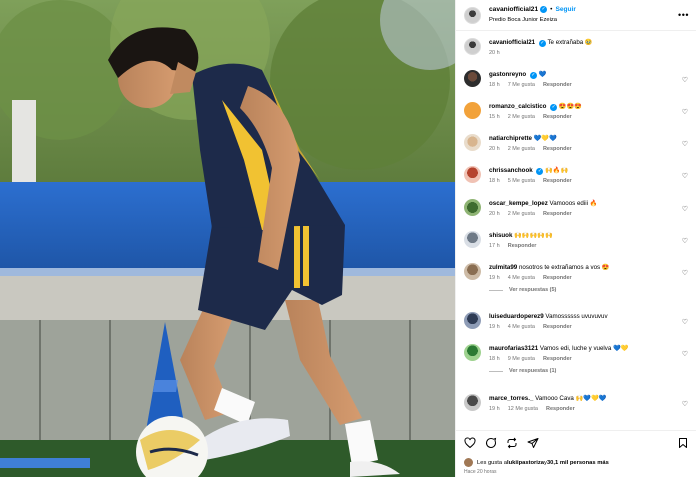 The image size is (696, 477). Describe the element at coordinates (589, 290) in the screenshot. I see `view-replies-button: Ver respuestas (5)` at that location.